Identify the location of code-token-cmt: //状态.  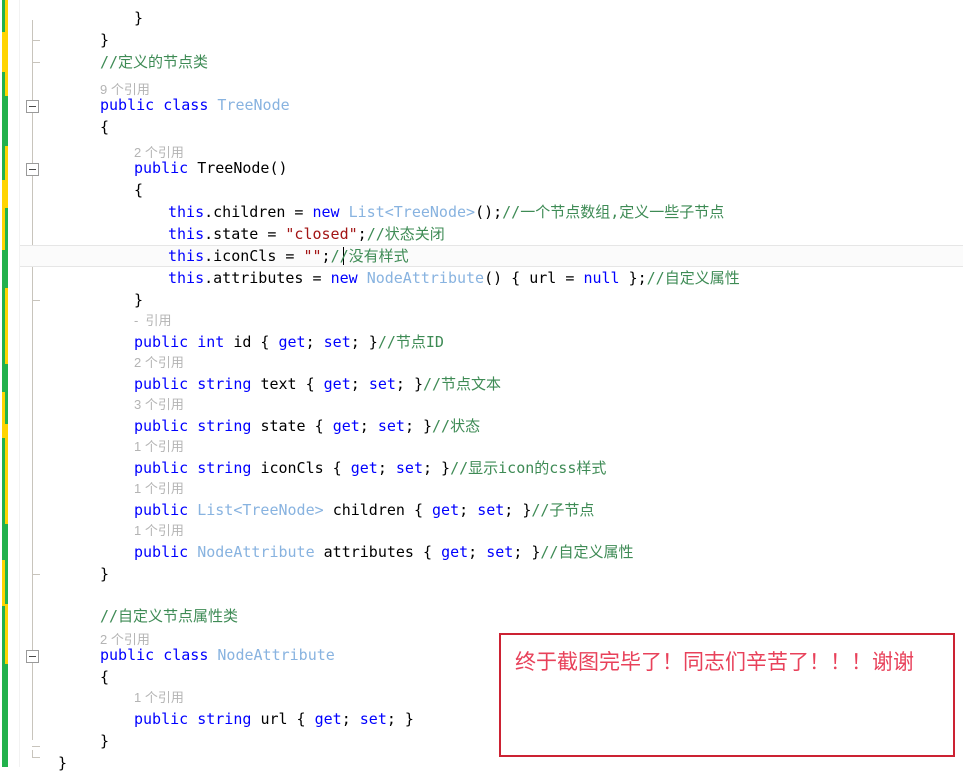
(456, 426).